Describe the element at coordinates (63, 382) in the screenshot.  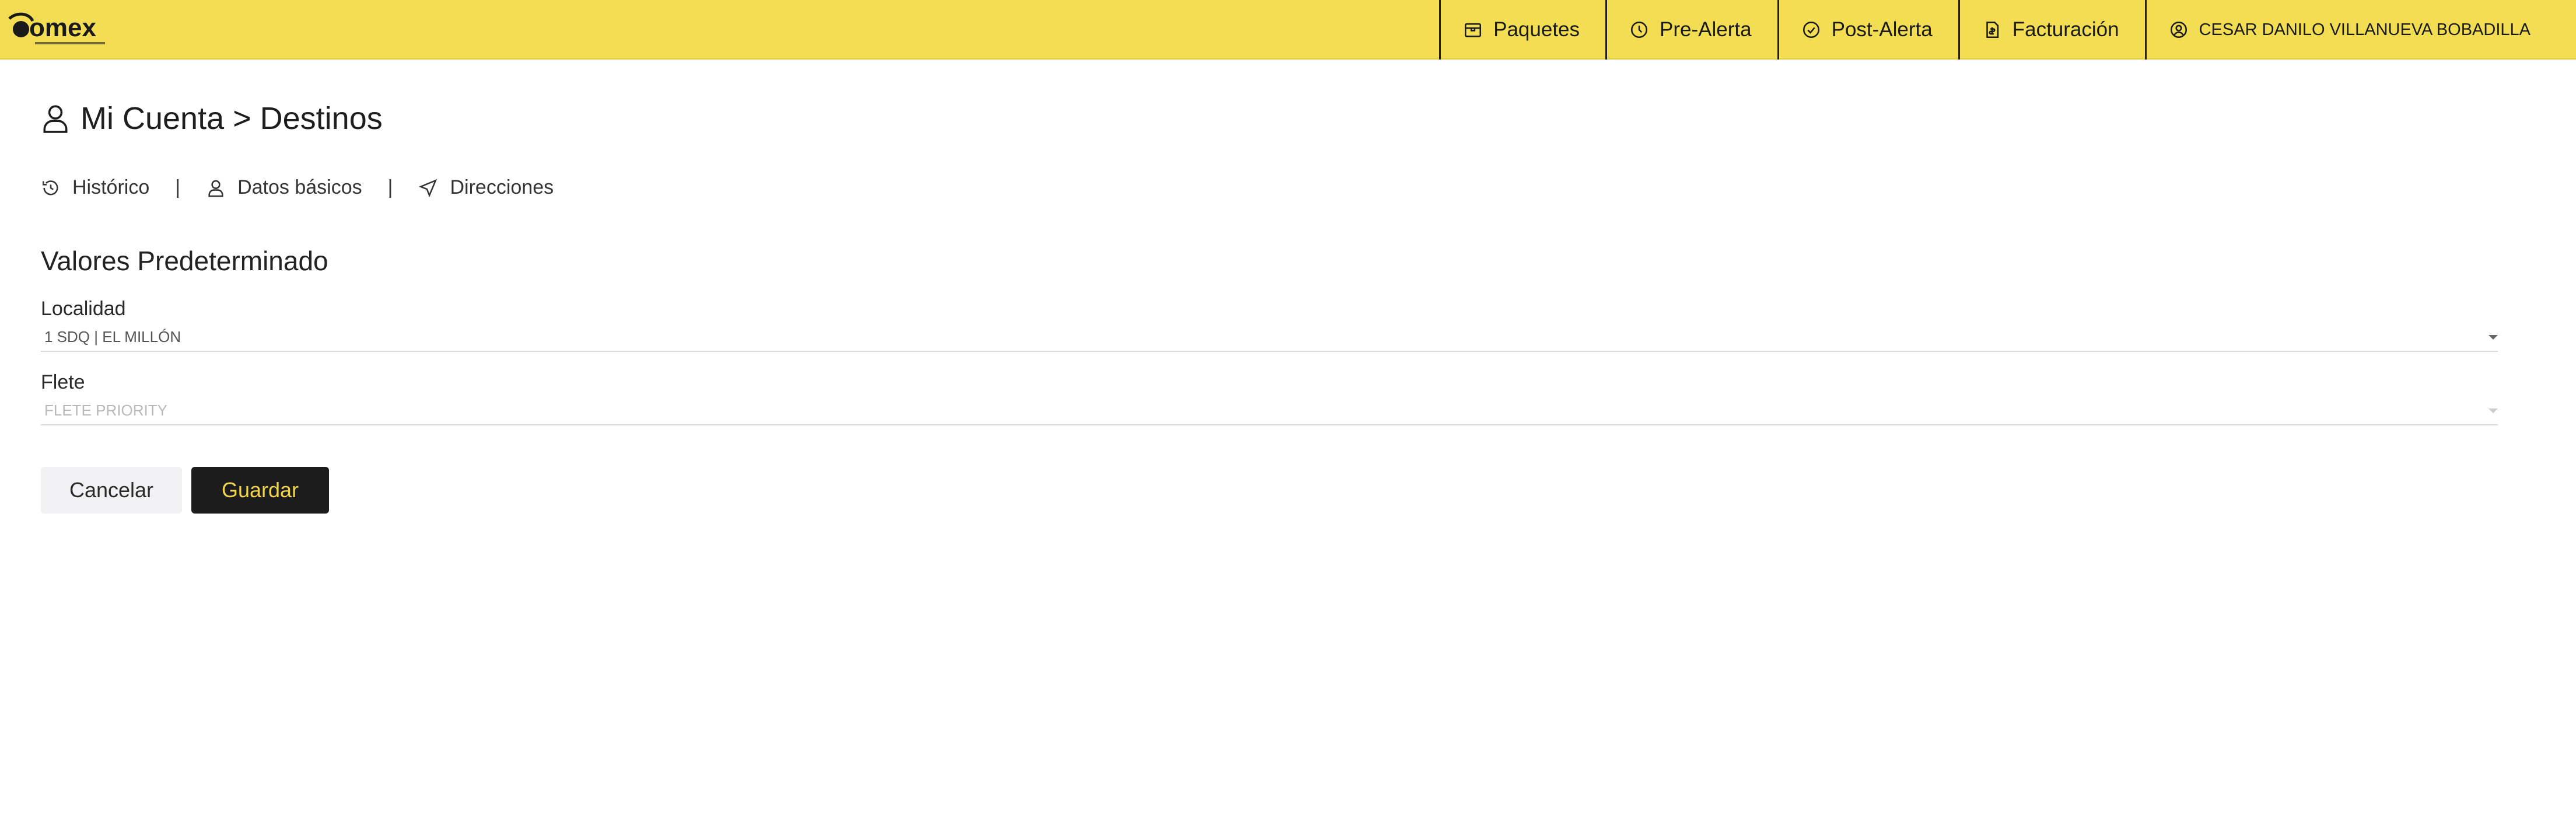
I see `flete-label: Flete` at that location.